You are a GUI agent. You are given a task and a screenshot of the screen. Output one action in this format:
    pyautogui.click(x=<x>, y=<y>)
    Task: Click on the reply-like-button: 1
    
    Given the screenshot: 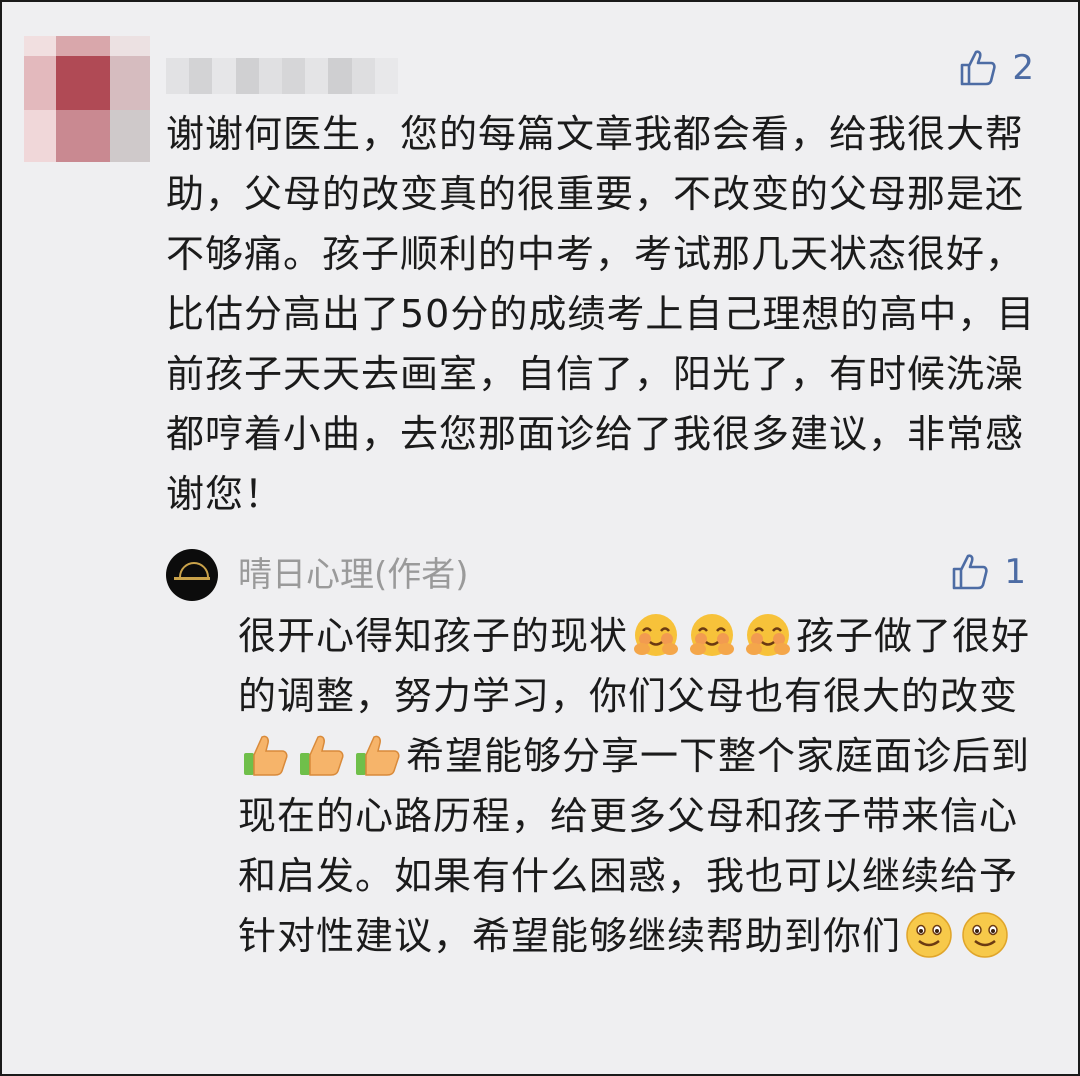 What is the action you would take?
    pyautogui.click(x=988, y=572)
    